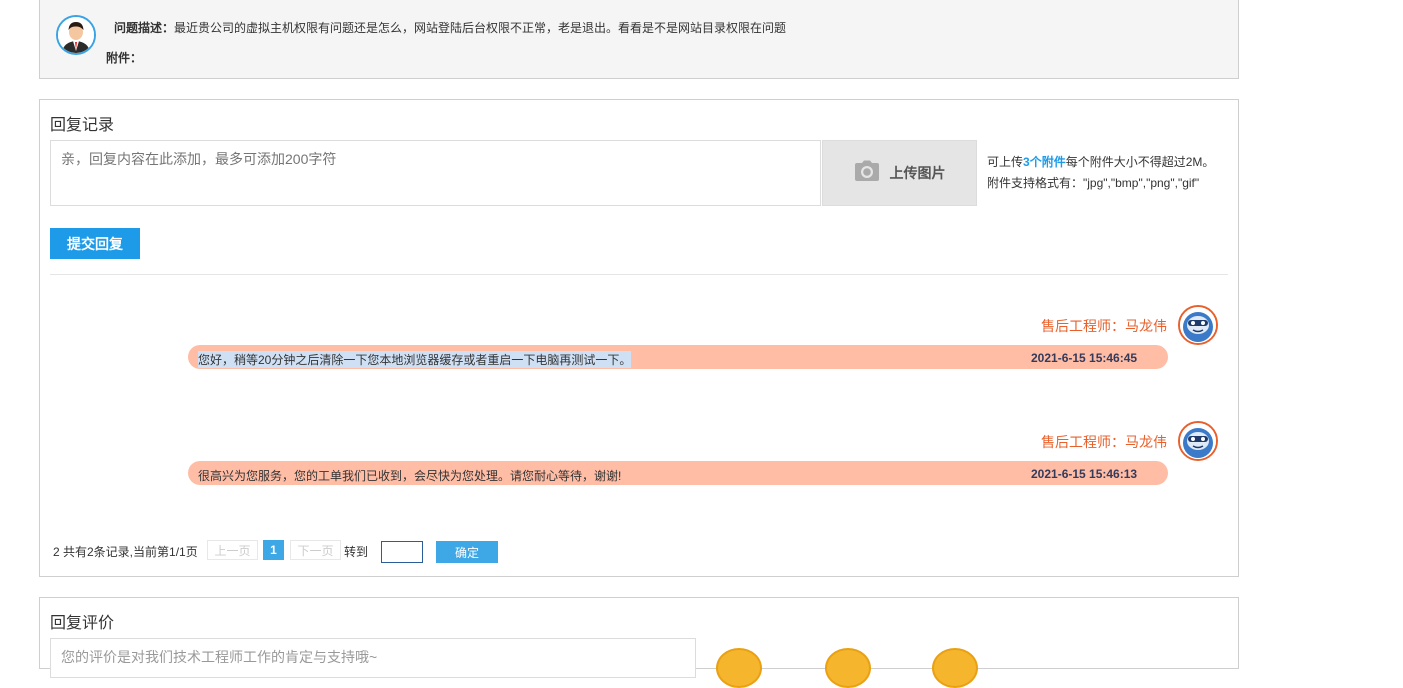  I want to click on next-page-button: 下一页, so click(315, 550).